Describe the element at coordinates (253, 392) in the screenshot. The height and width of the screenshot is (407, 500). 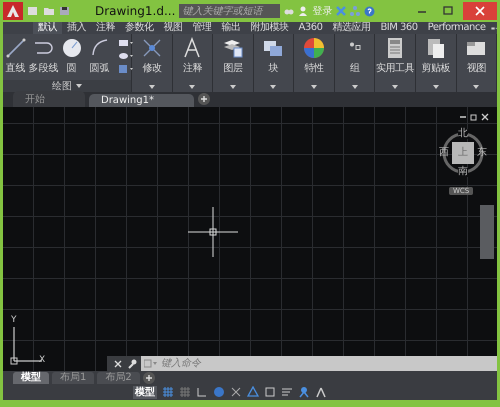
I see `isometric-icon` at that location.